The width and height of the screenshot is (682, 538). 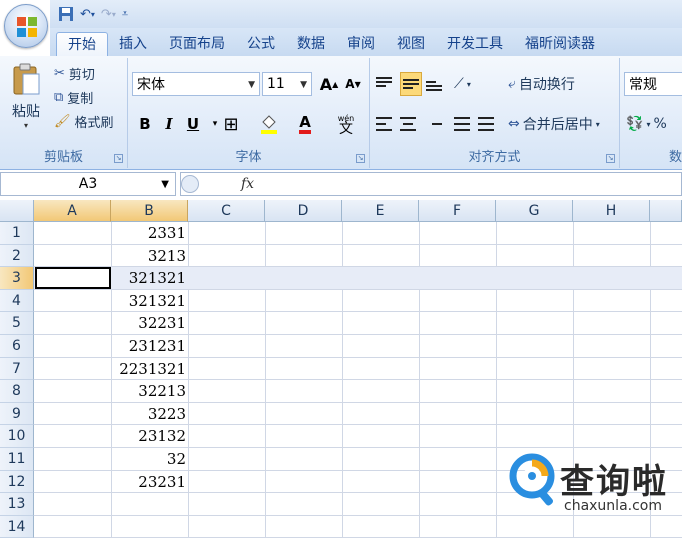 What do you see at coordinates (380, 211) in the screenshot?
I see `column-header-e: E` at bounding box center [380, 211].